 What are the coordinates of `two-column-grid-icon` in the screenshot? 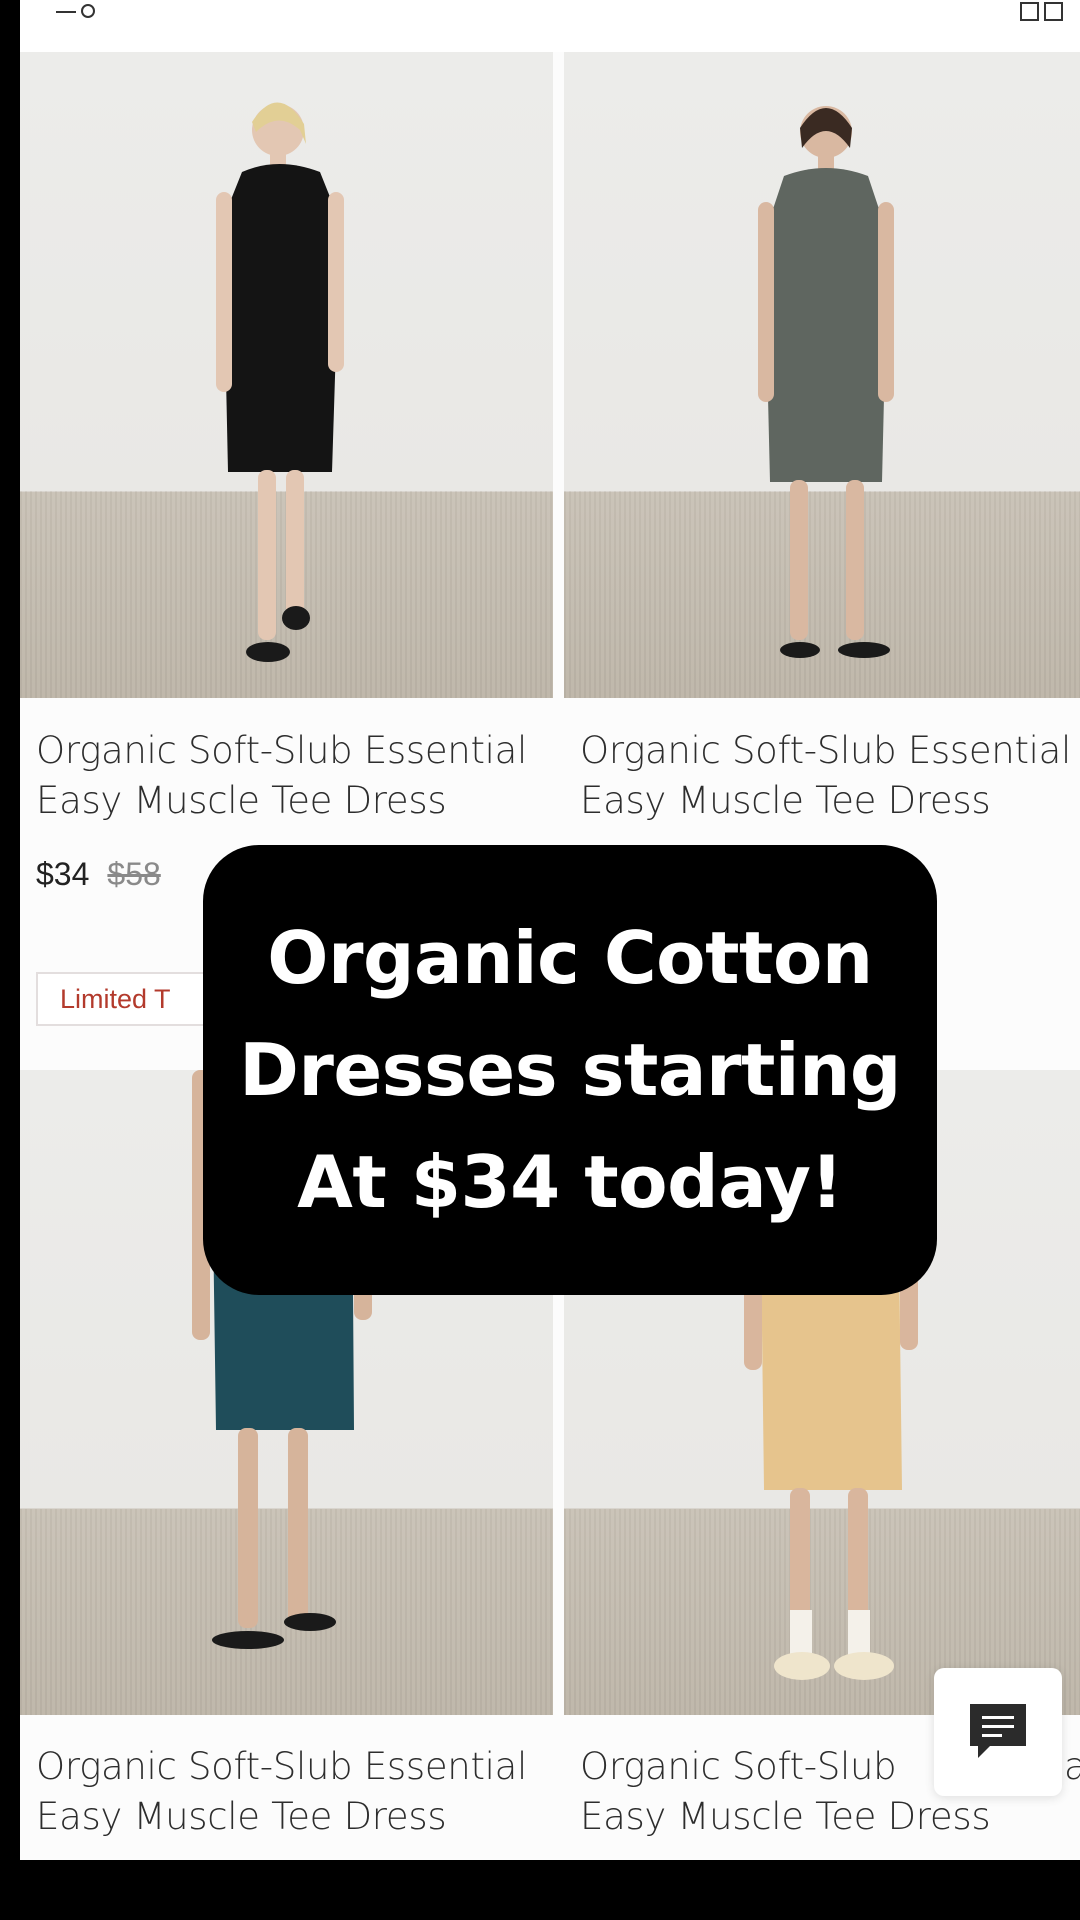 It's located at (1042, 11).